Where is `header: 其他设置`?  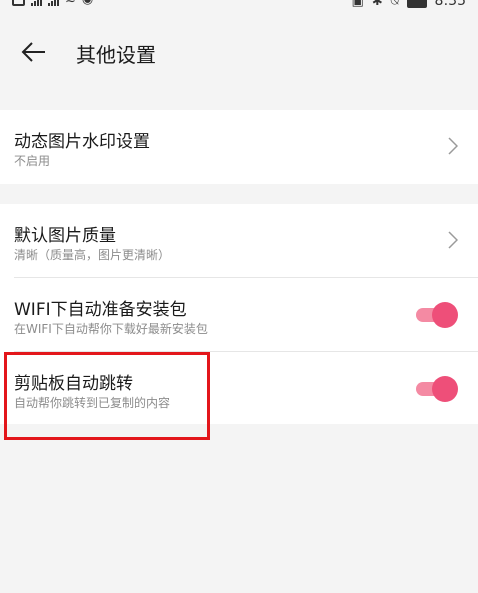
header: 其他设置 is located at coordinates (239, 51).